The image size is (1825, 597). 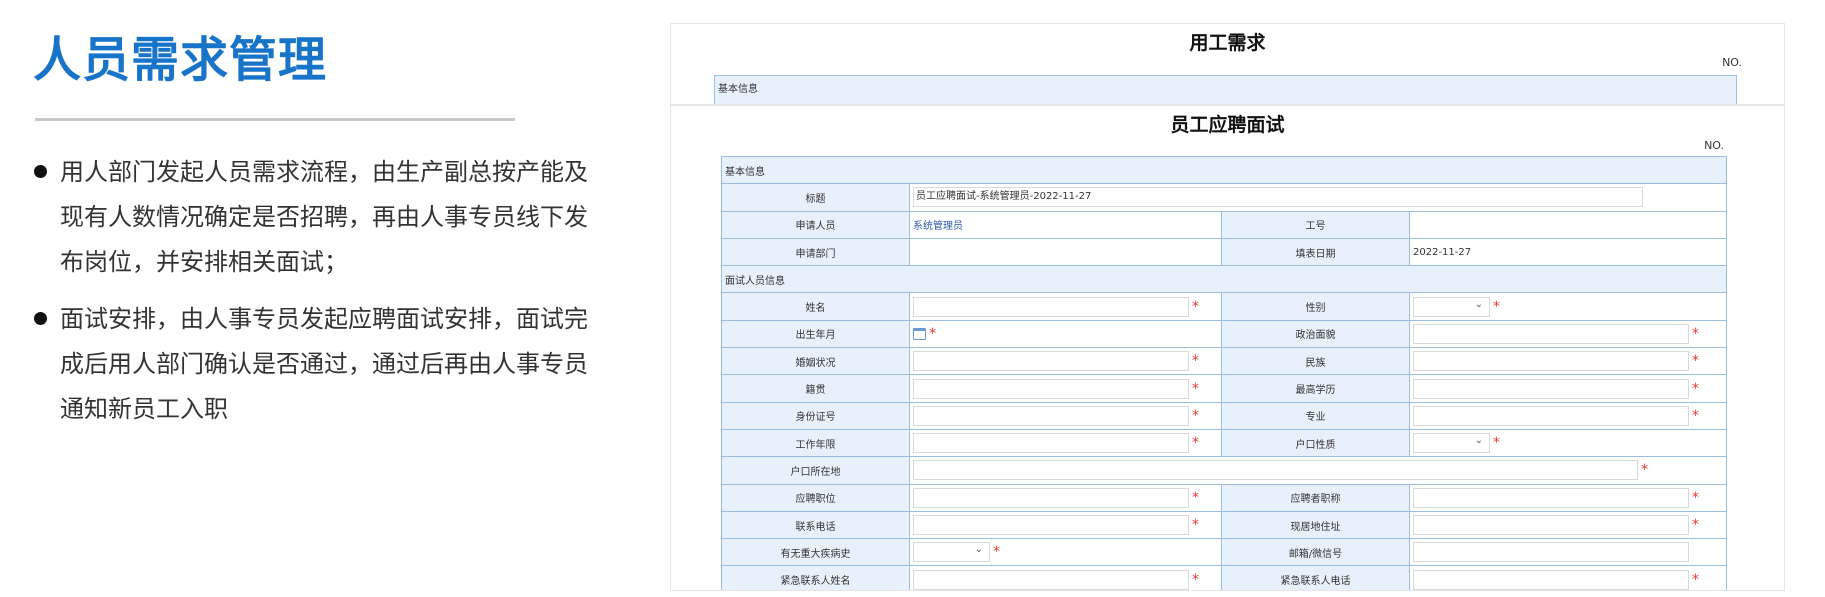 What do you see at coordinates (919, 333) in the screenshot?
I see `calendar-icon` at bounding box center [919, 333].